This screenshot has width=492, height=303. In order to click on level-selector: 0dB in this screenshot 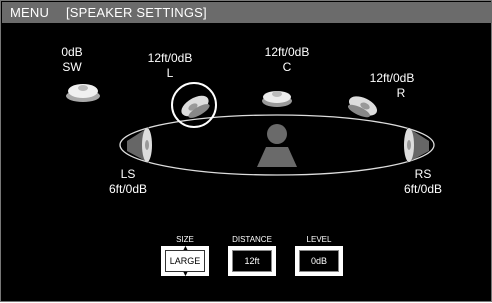, I will do `click(319, 261)`.